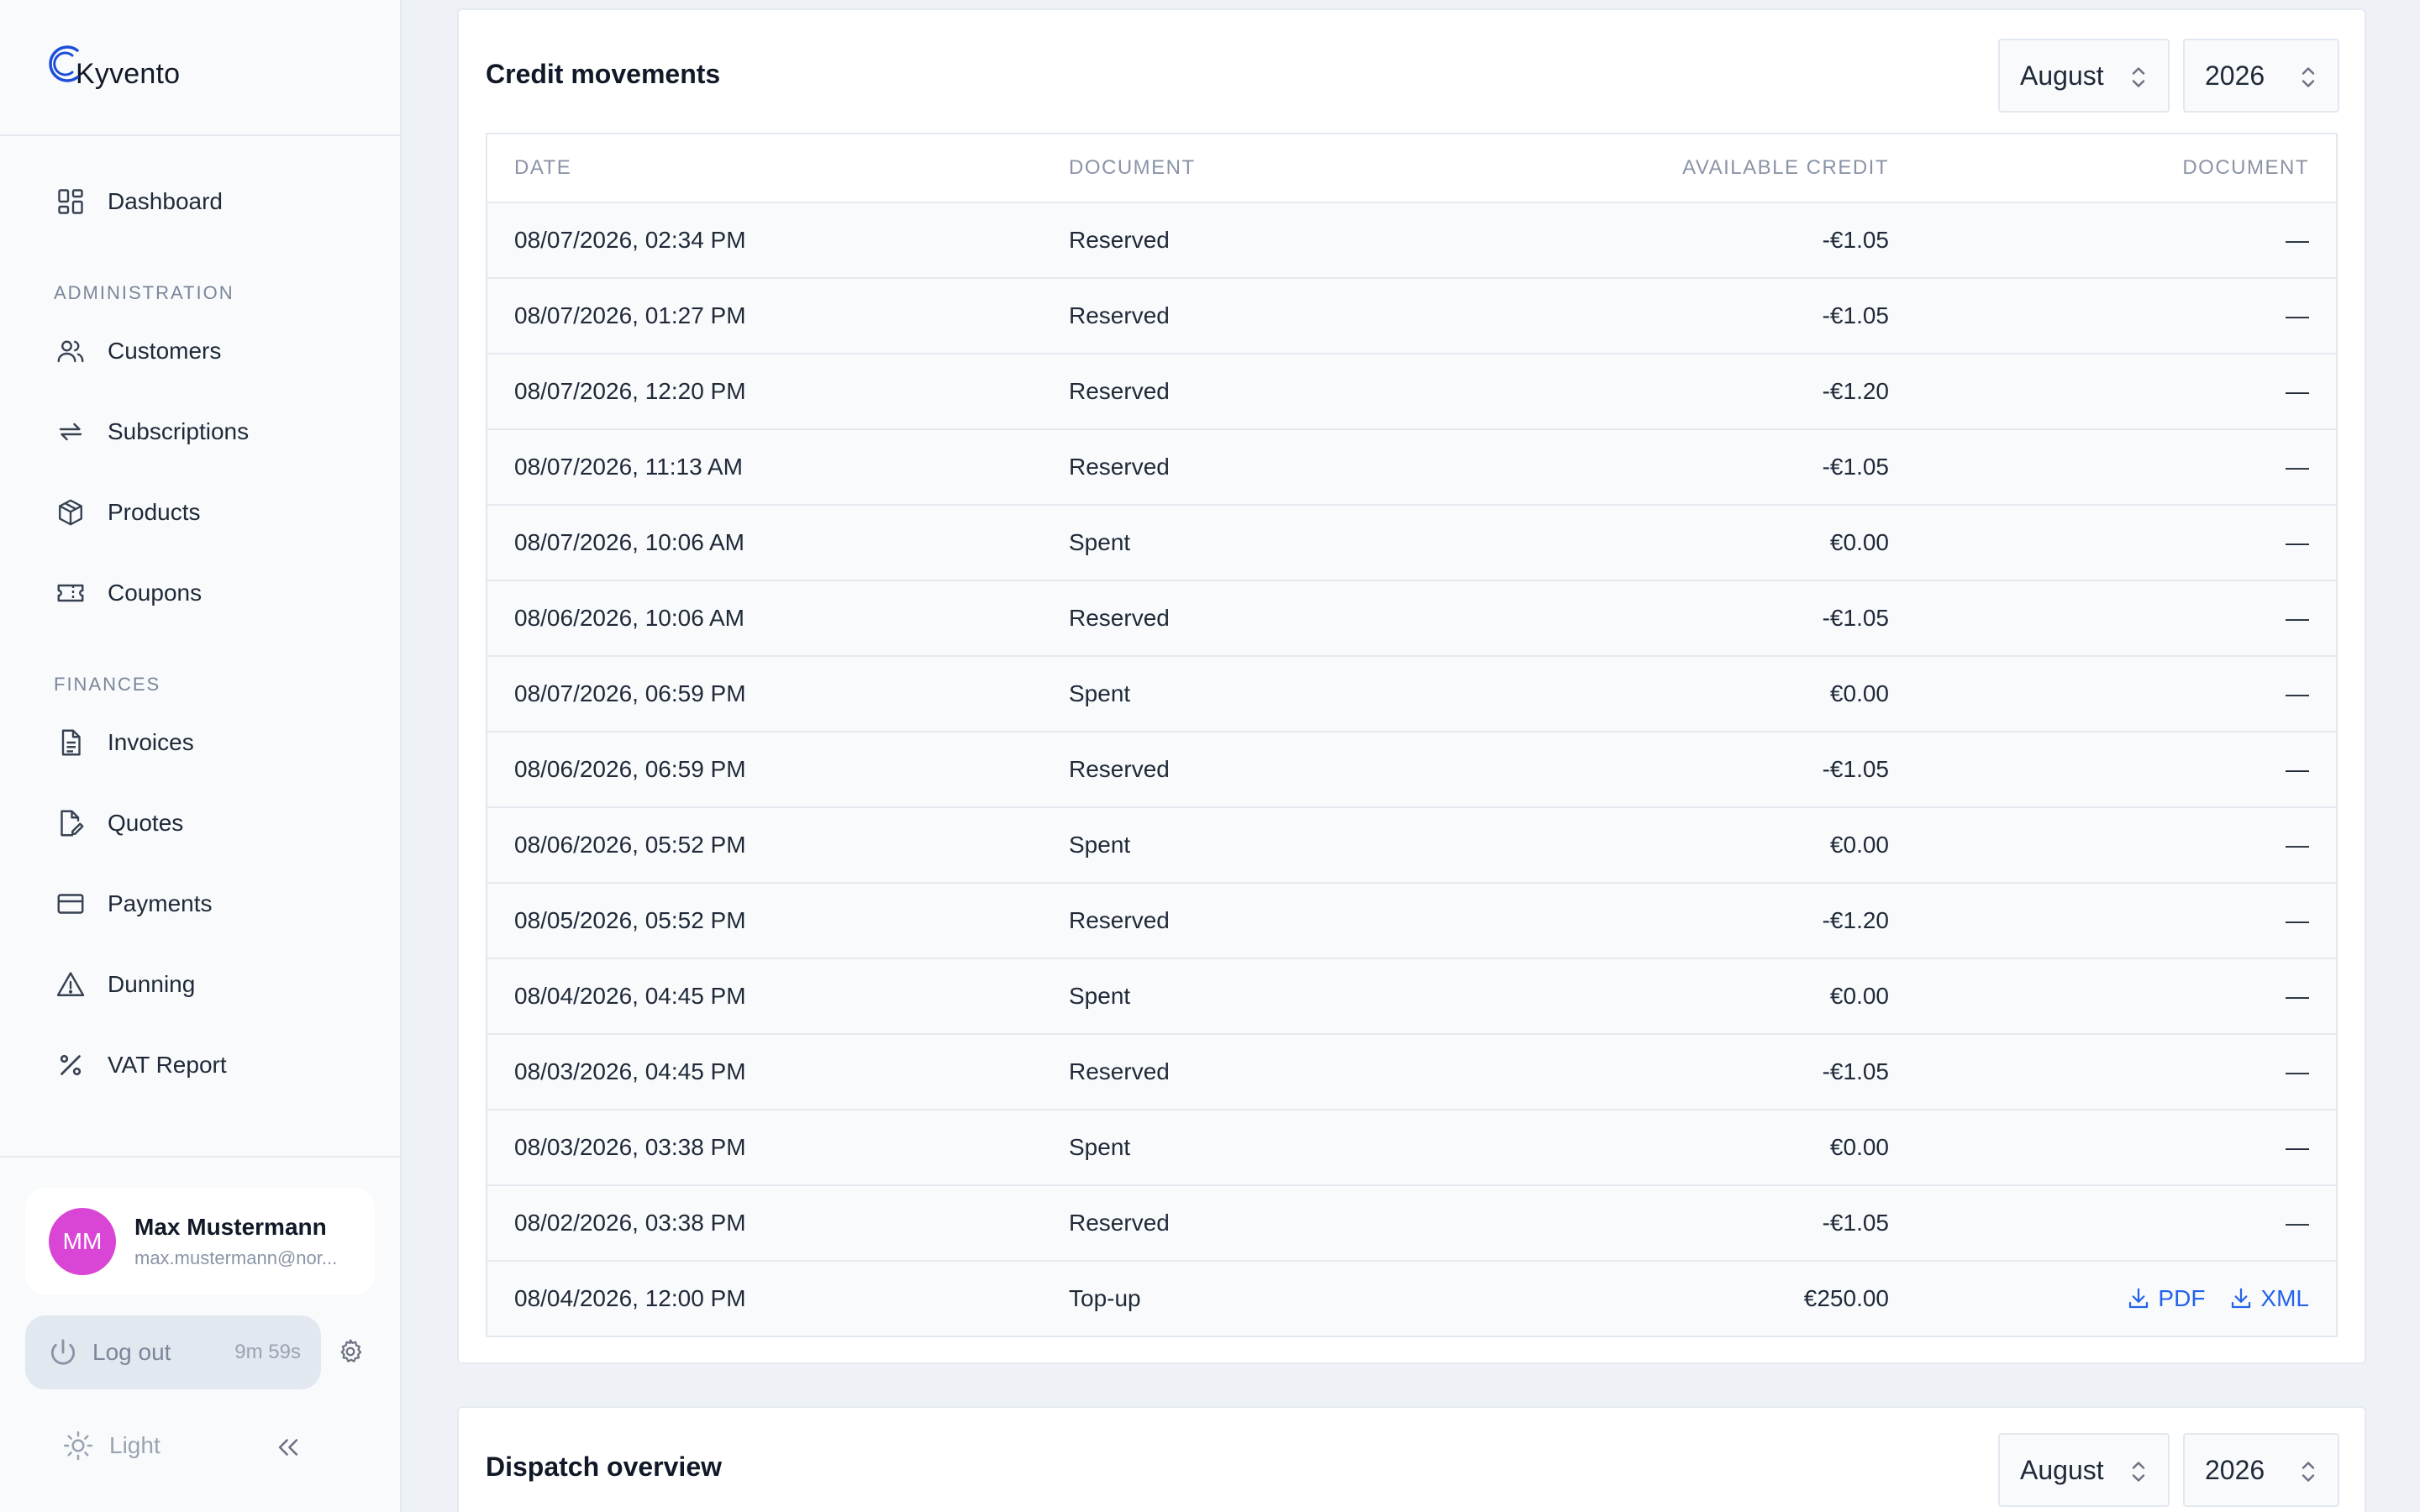 The width and height of the screenshot is (2420, 1512). What do you see at coordinates (128, 74) in the screenshot?
I see `brand-name: Kyvento` at bounding box center [128, 74].